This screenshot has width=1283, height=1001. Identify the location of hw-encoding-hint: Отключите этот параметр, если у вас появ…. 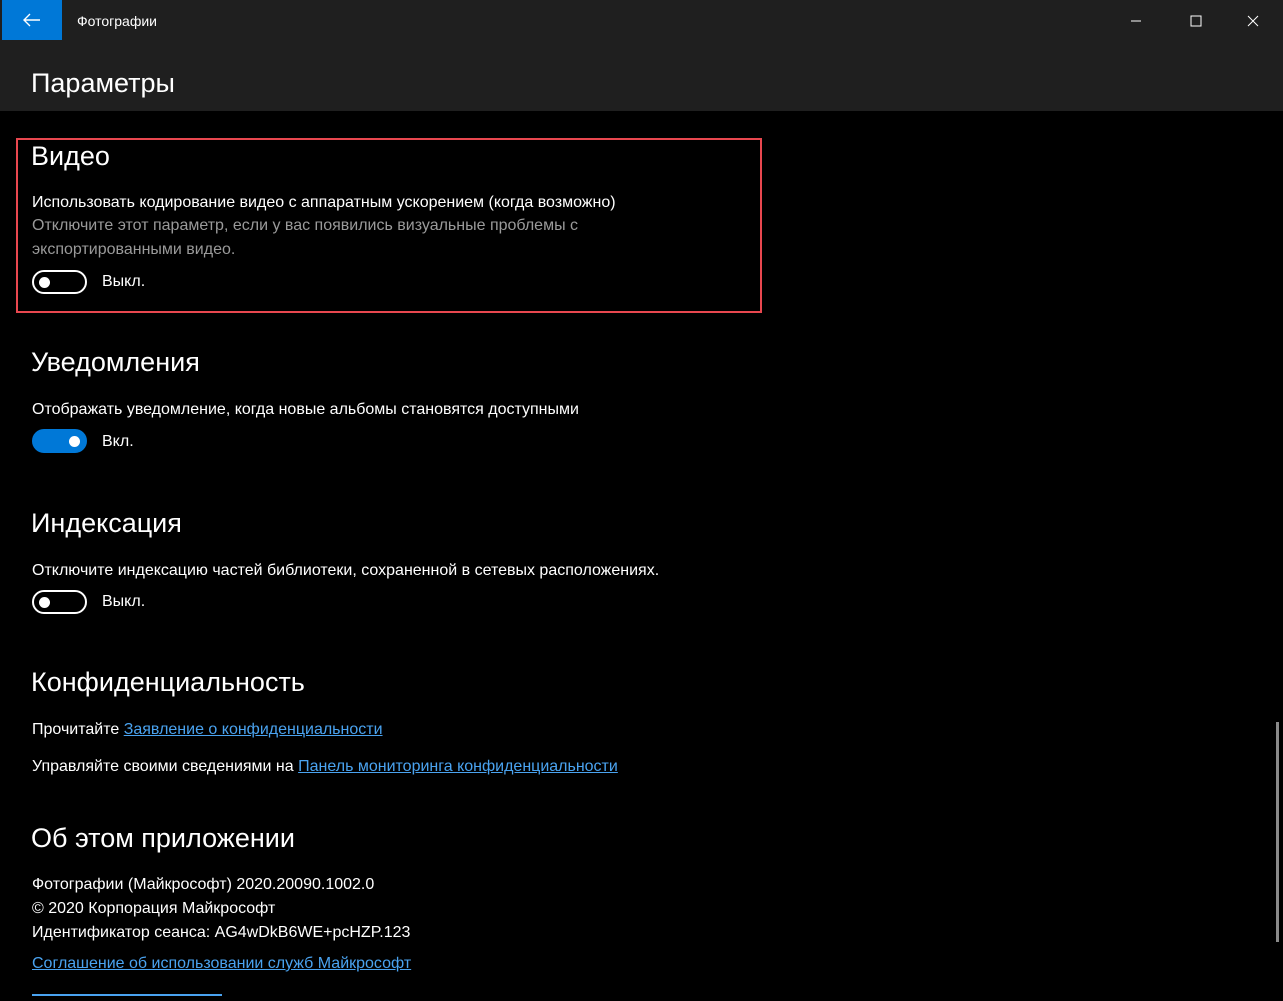
(305, 237).